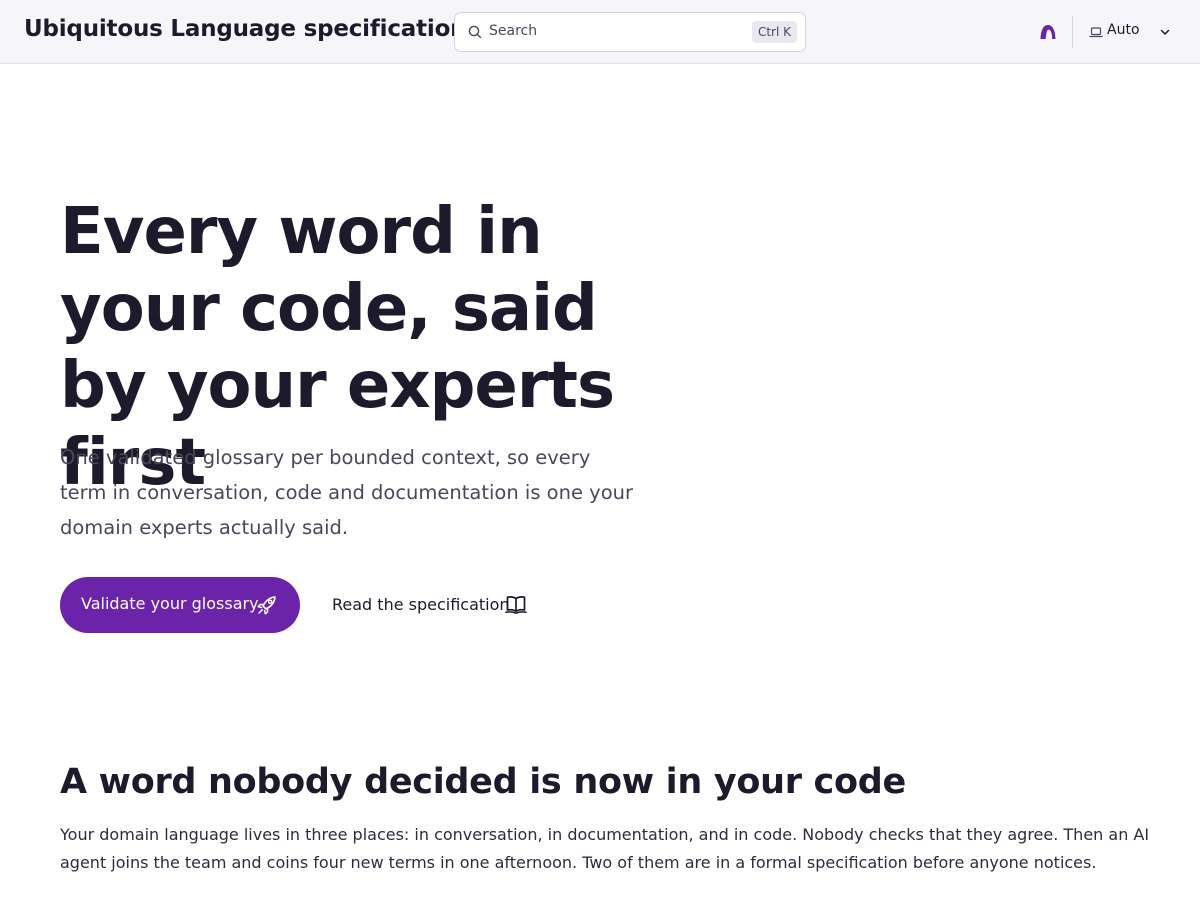 This screenshot has height=900, width=1200. What do you see at coordinates (266, 605) in the screenshot?
I see `rocket-icon` at bounding box center [266, 605].